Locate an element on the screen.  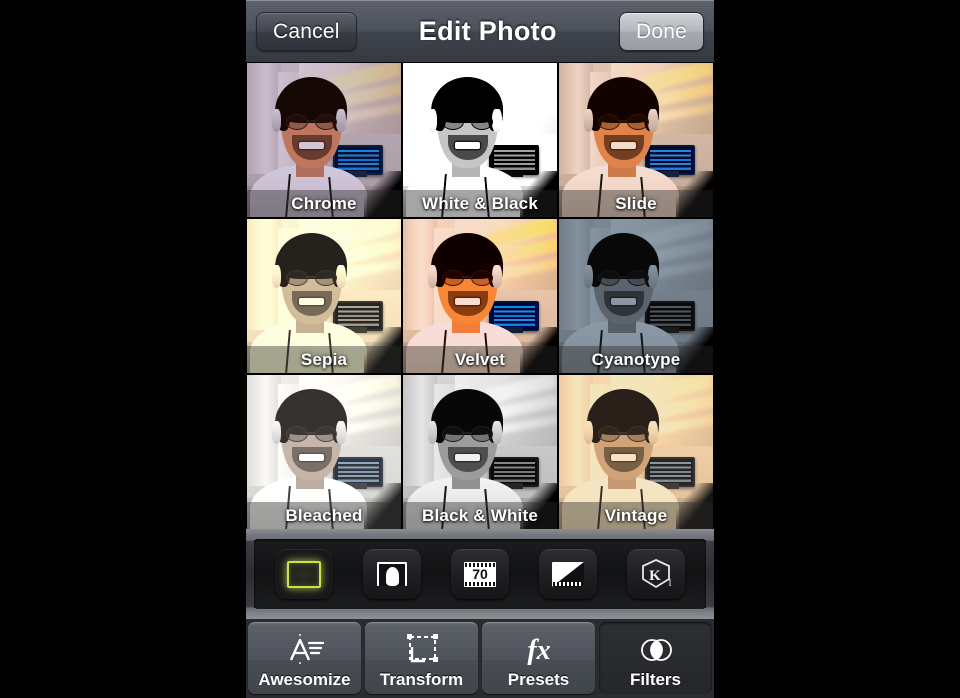
tool-portrait-button is located at coordinates (392, 574).